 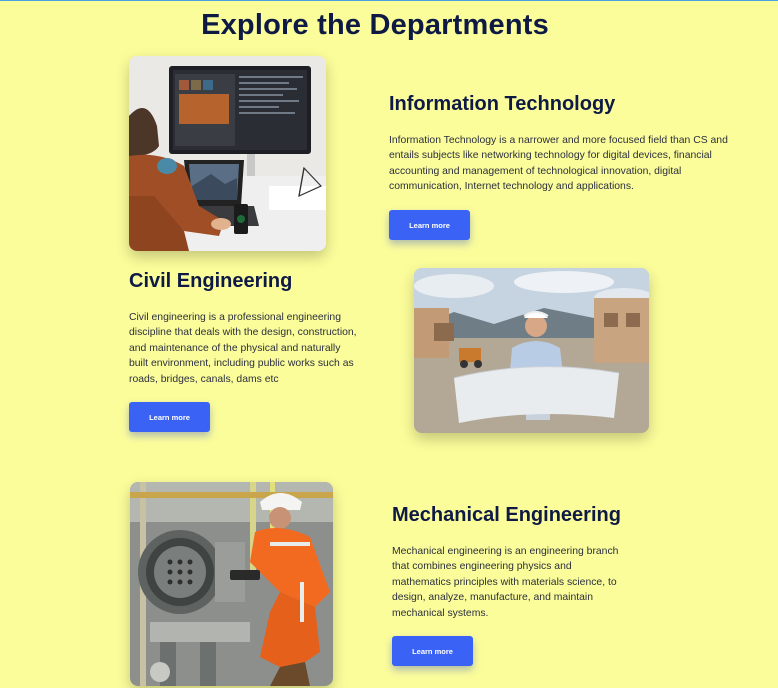 I want to click on civil-department-image, so click(x=531, y=350).